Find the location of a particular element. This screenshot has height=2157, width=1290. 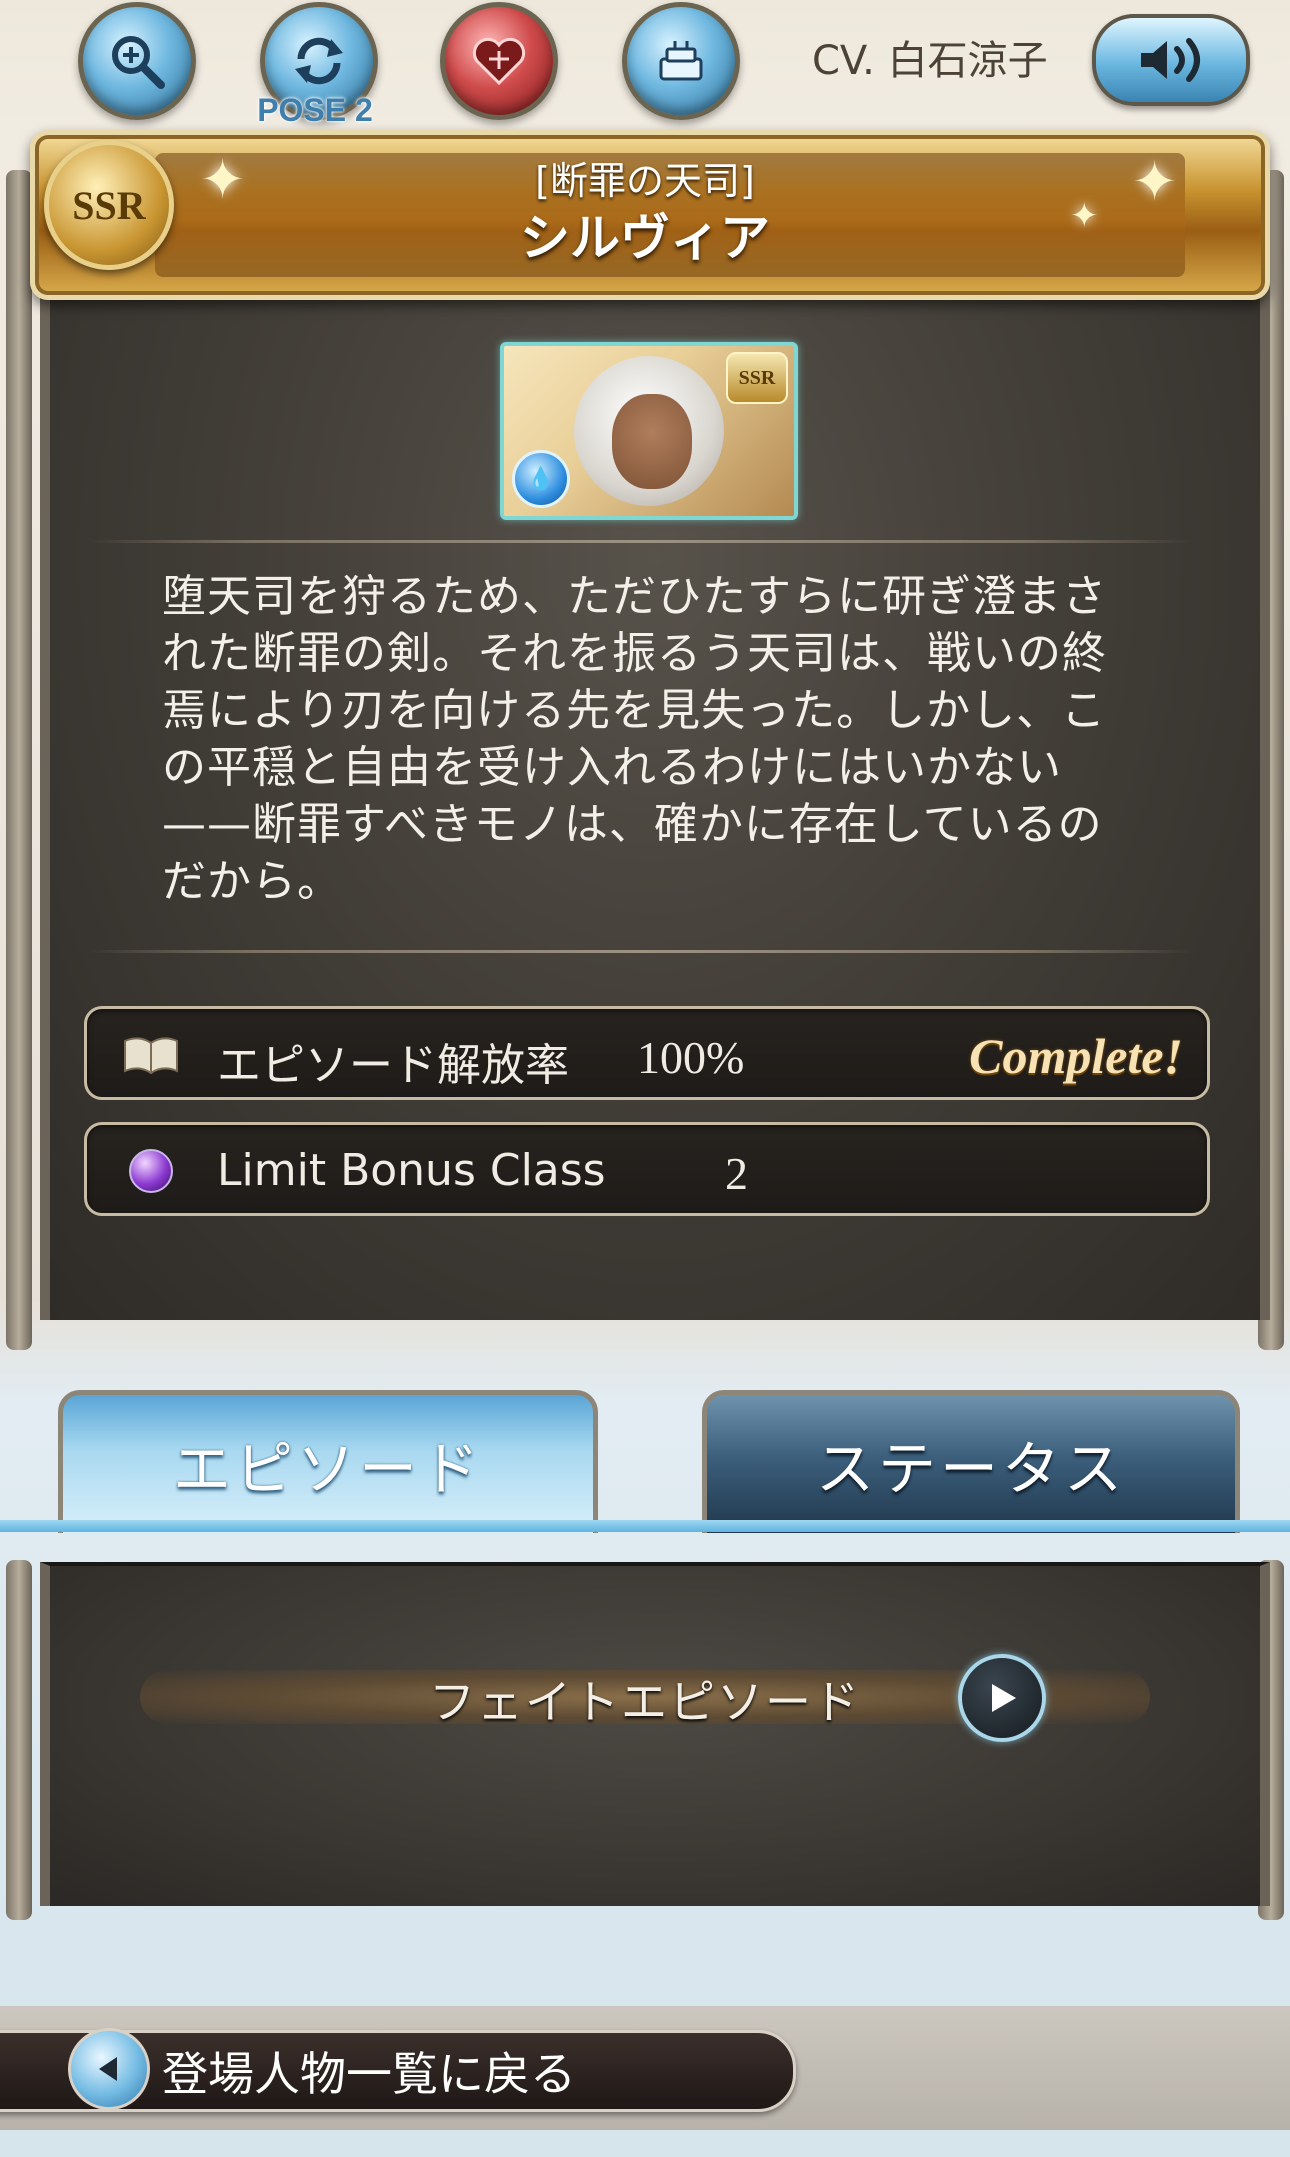

valentine-voice-button is located at coordinates (499, 61).